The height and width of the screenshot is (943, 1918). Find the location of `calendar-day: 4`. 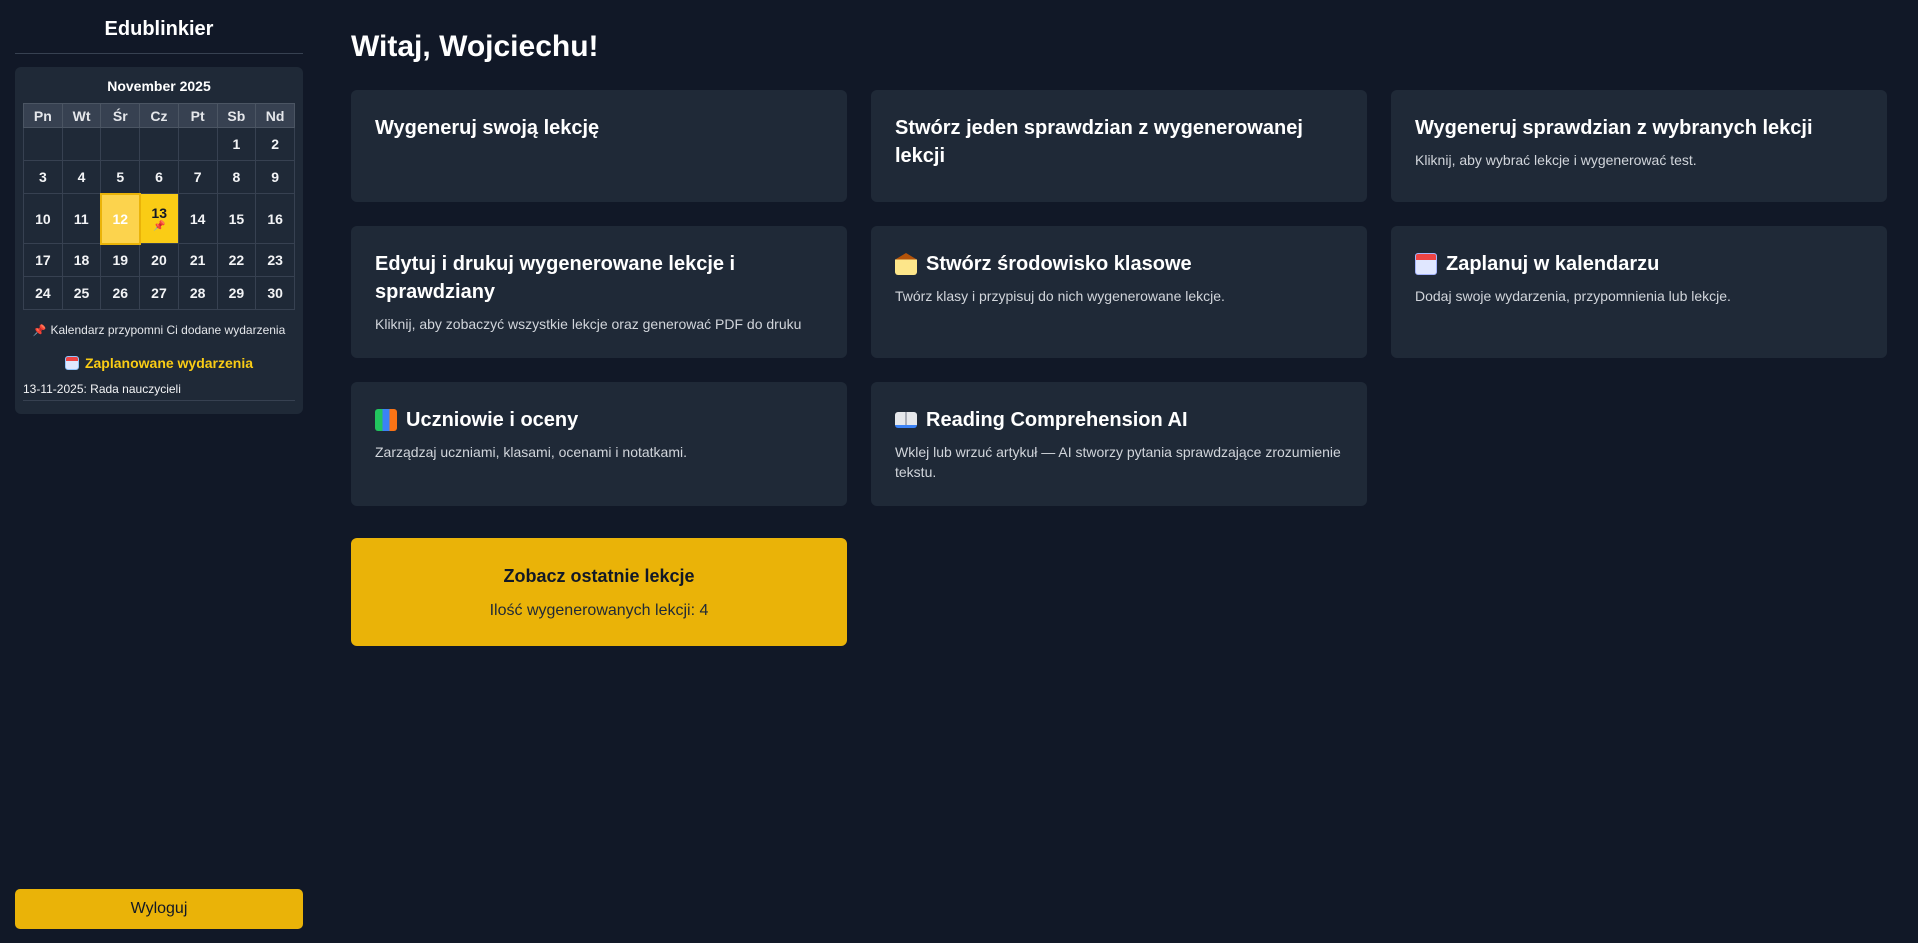

calendar-day: 4 is located at coordinates (81, 177).